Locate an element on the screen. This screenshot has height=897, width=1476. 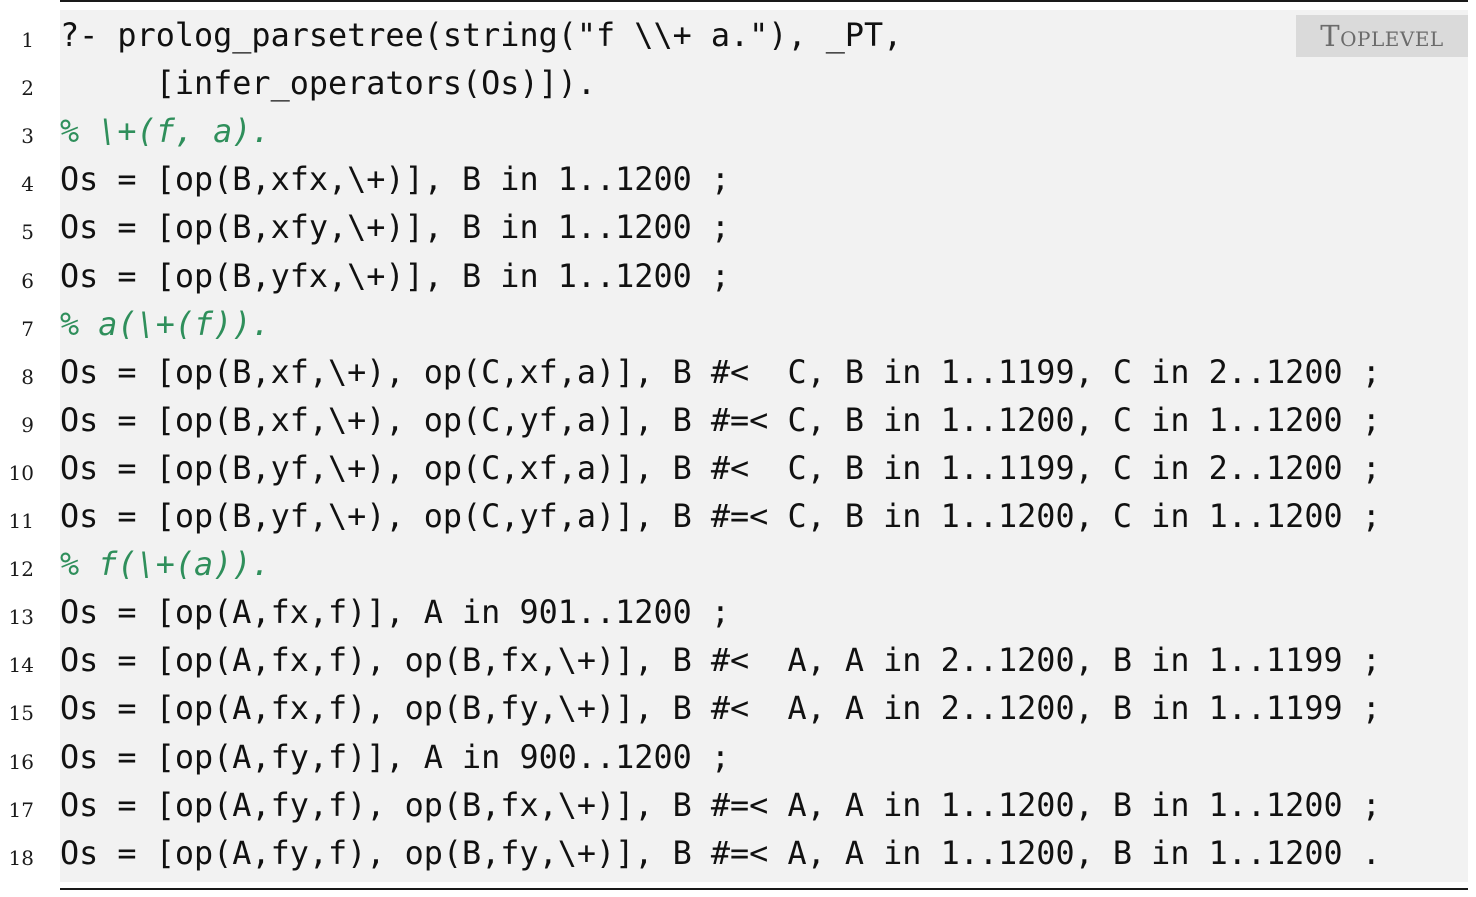
line-number: 18 is located at coordinates (21, 857).